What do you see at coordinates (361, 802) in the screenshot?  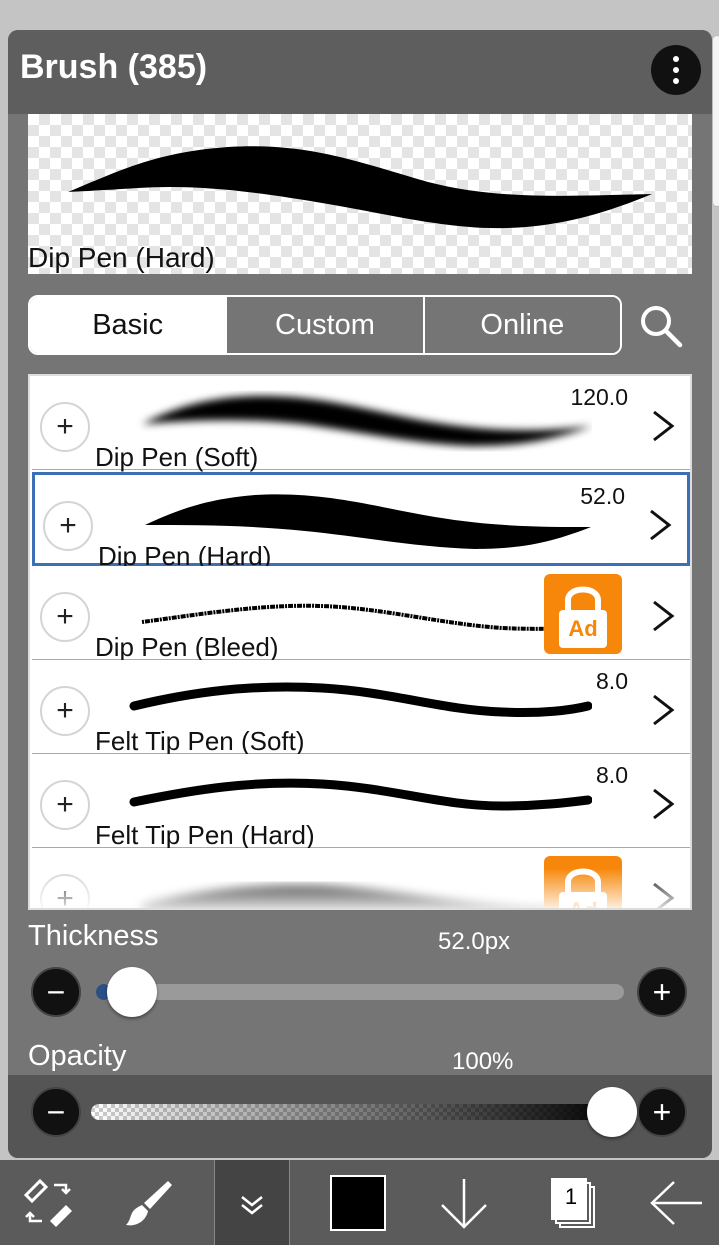 I see `list-item: + Felt Tip Pen (Hard) 8.0` at bounding box center [361, 802].